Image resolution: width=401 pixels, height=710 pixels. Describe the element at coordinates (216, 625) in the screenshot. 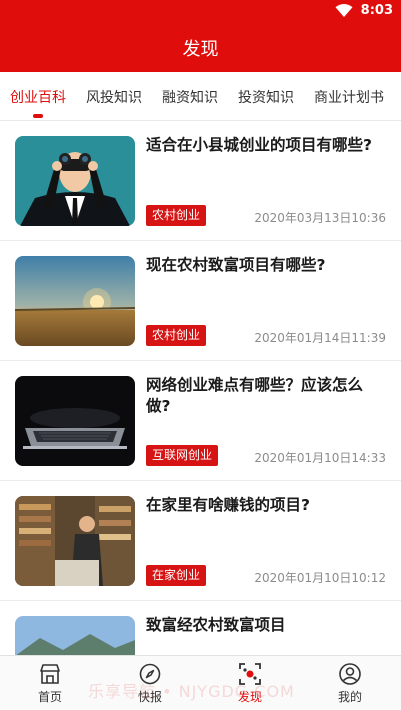

I see `article-title: 致富经农村致富项目` at that location.